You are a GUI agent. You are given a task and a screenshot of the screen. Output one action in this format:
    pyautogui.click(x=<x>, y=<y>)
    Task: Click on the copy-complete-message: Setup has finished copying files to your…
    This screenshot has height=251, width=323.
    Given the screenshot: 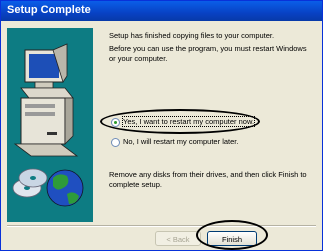 What is the action you would take?
    pyautogui.click(x=192, y=35)
    